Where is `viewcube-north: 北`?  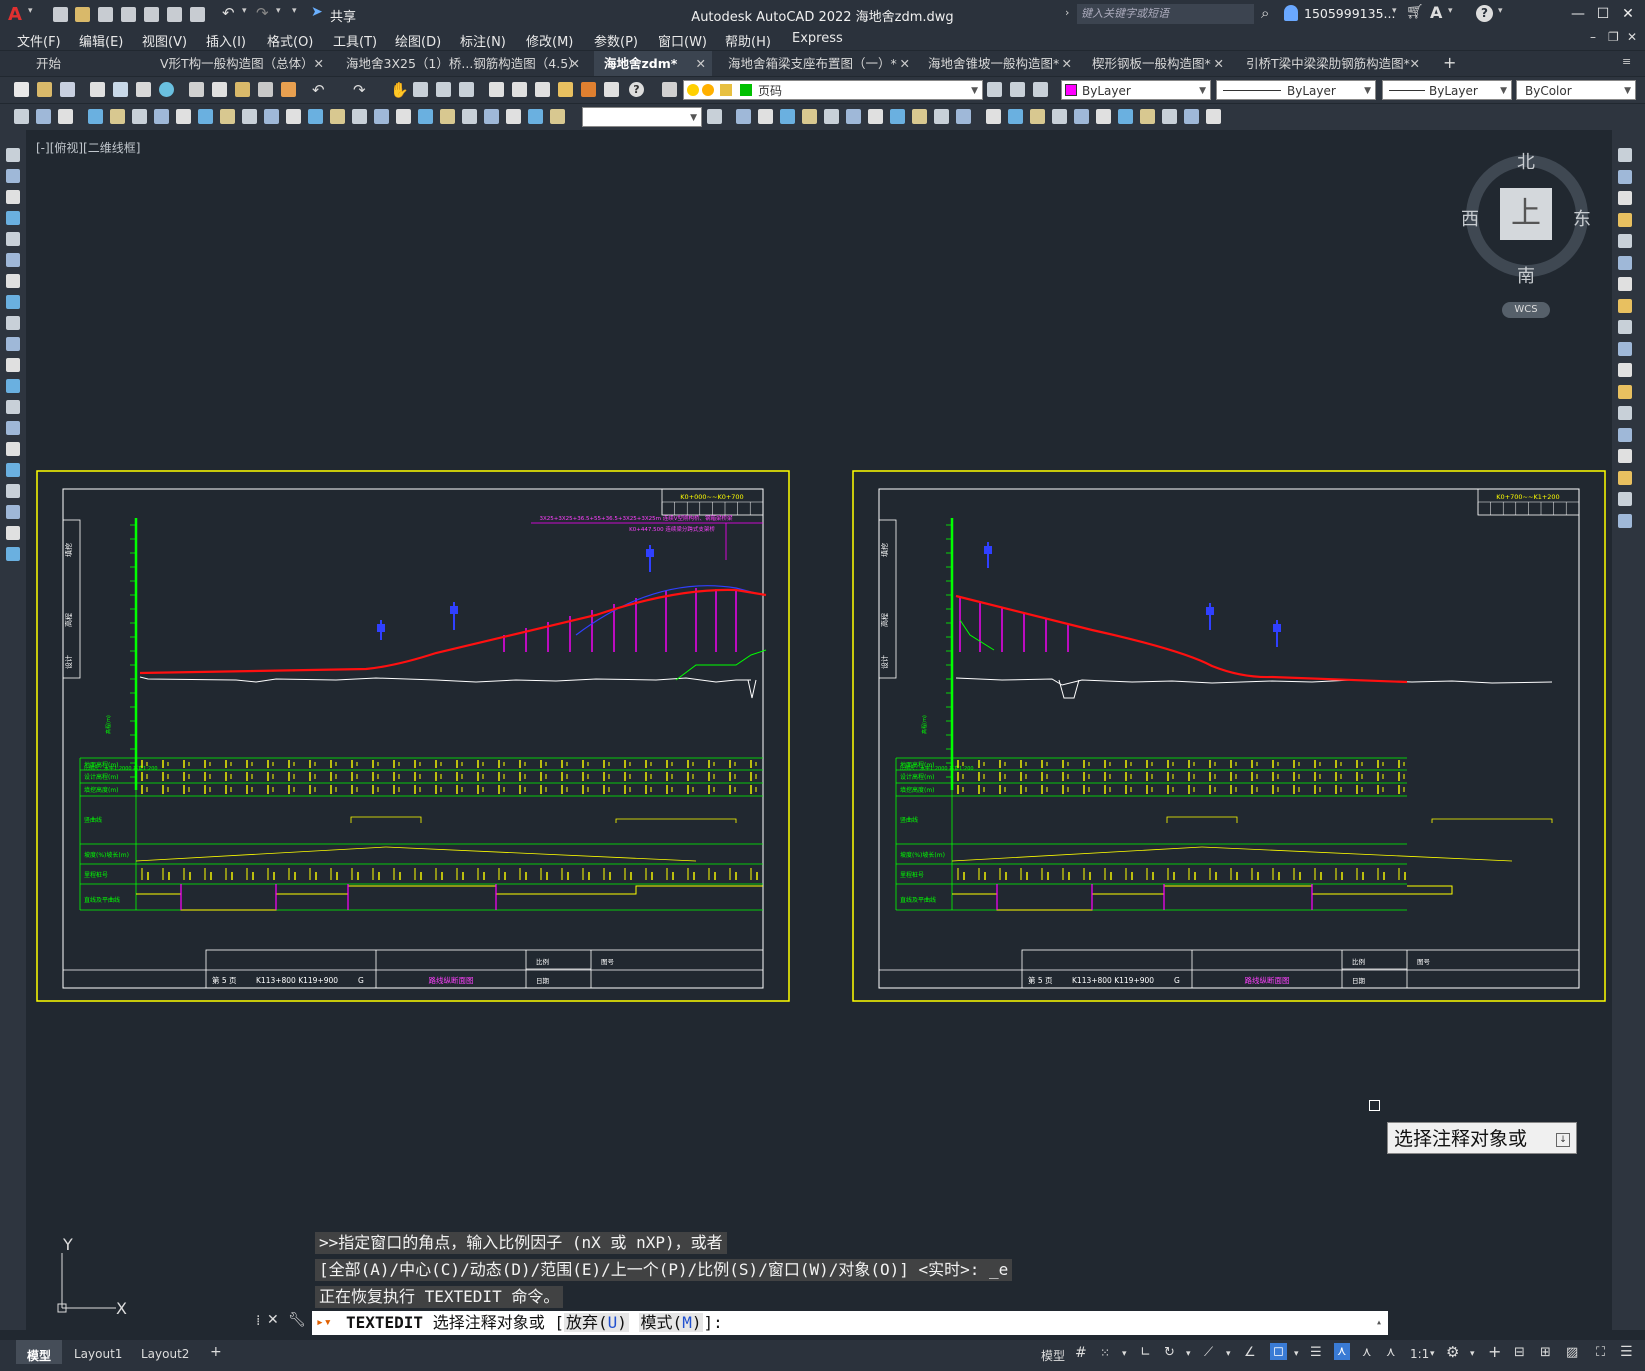 viewcube-north: 北 is located at coordinates (1526, 161).